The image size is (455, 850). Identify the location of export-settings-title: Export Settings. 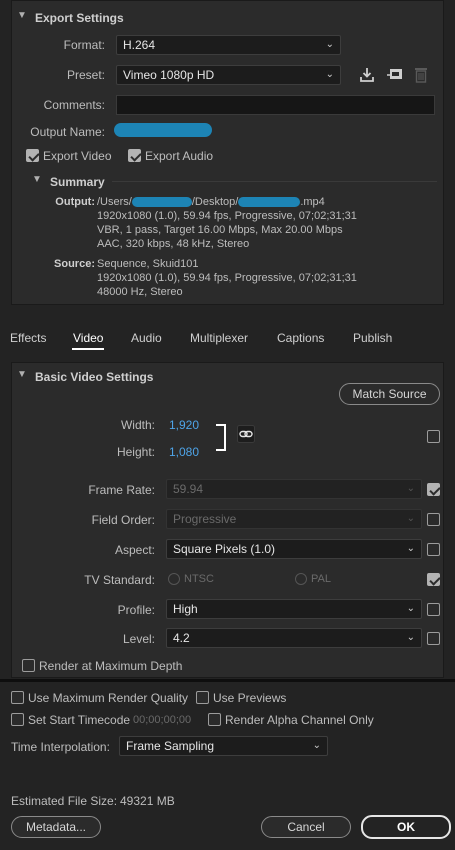
(79, 18).